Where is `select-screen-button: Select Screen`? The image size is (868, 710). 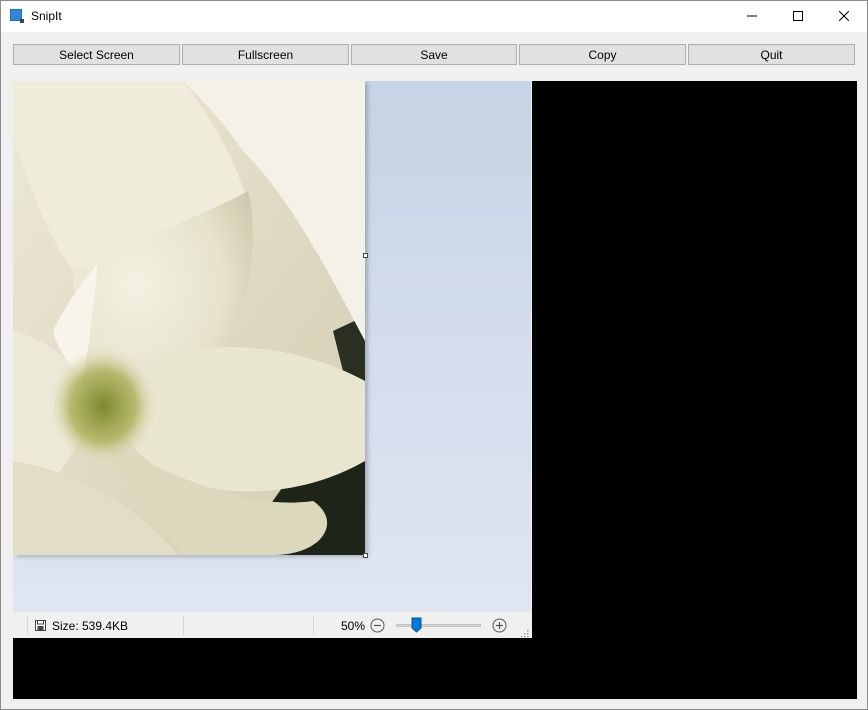 select-screen-button: Select Screen is located at coordinates (96, 54).